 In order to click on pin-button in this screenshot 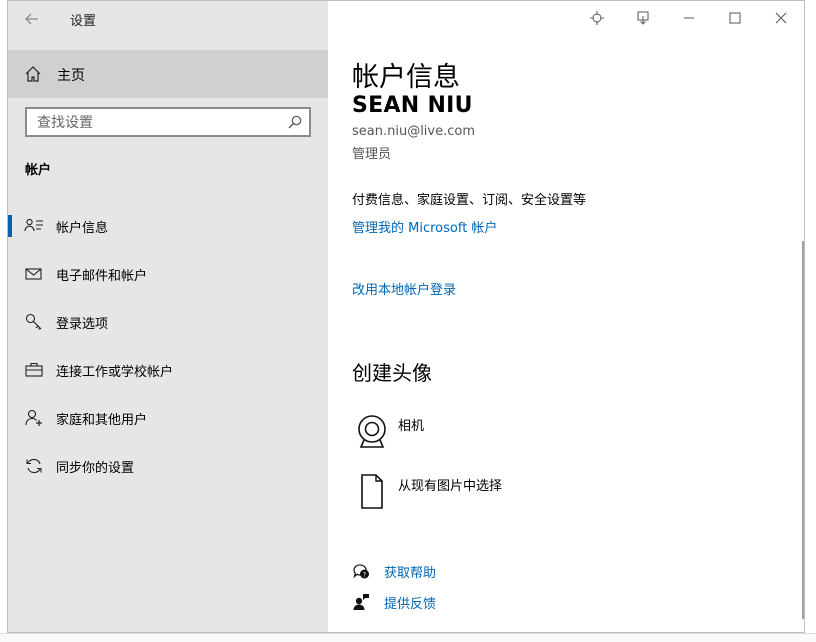, I will do `click(597, 18)`.